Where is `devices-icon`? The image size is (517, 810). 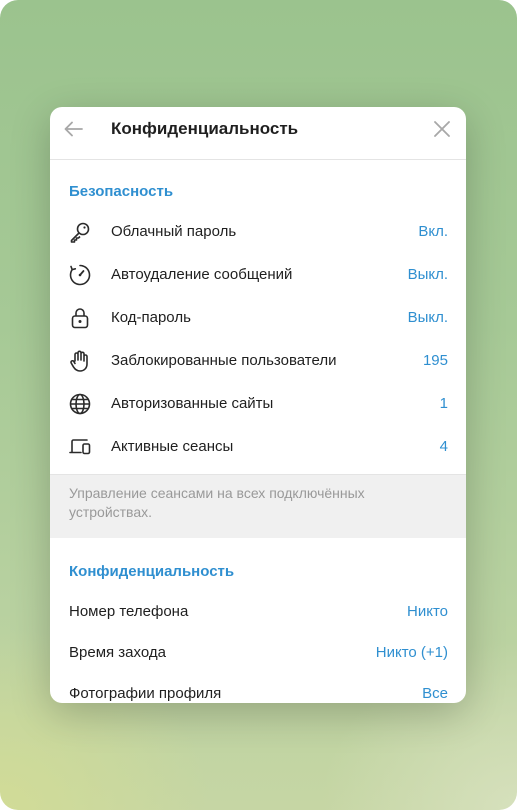
devices-icon is located at coordinates (80, 447).